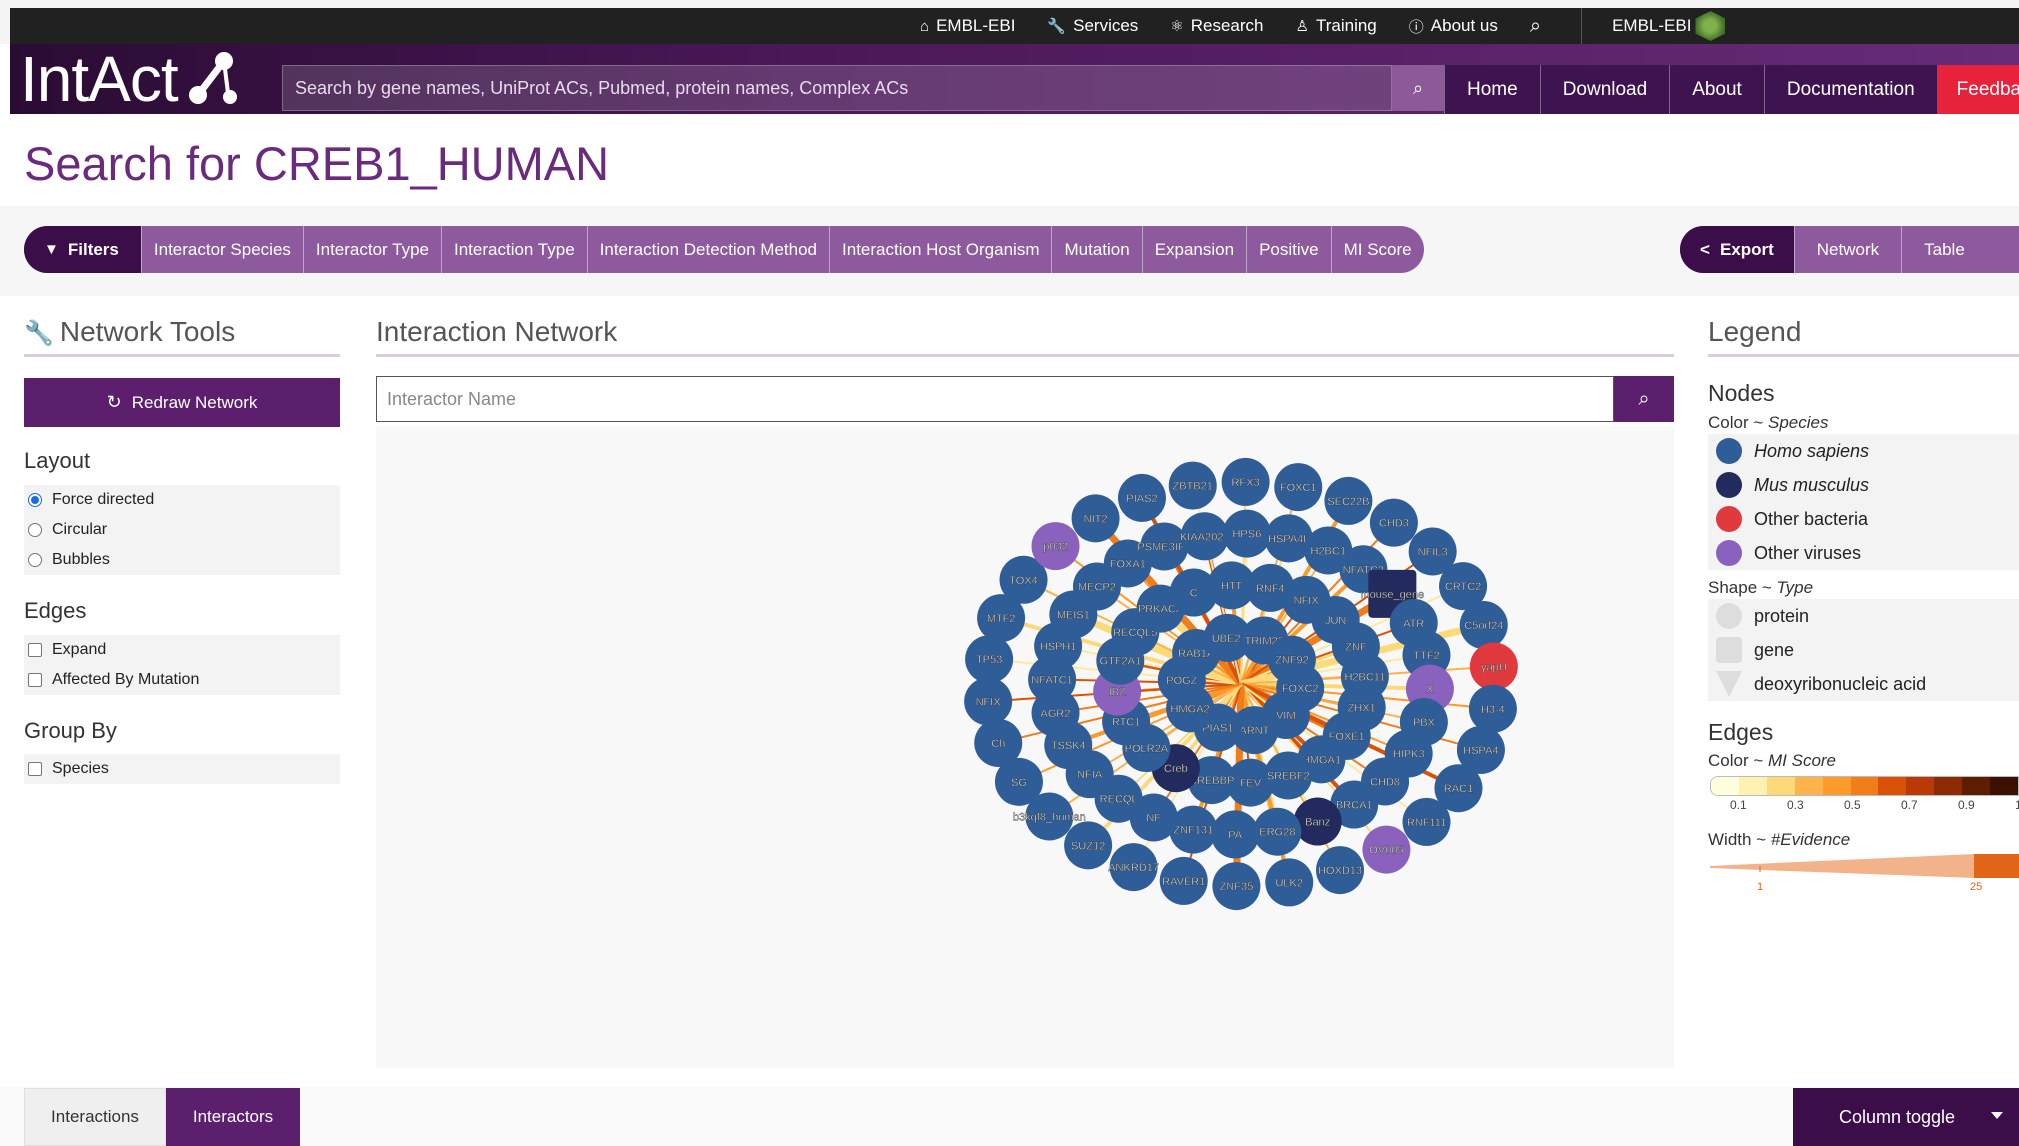  What do you see at coordinates (1705, 249) in the screenshot?
I see `share-icon: <` at bounding box center [1705, 249].